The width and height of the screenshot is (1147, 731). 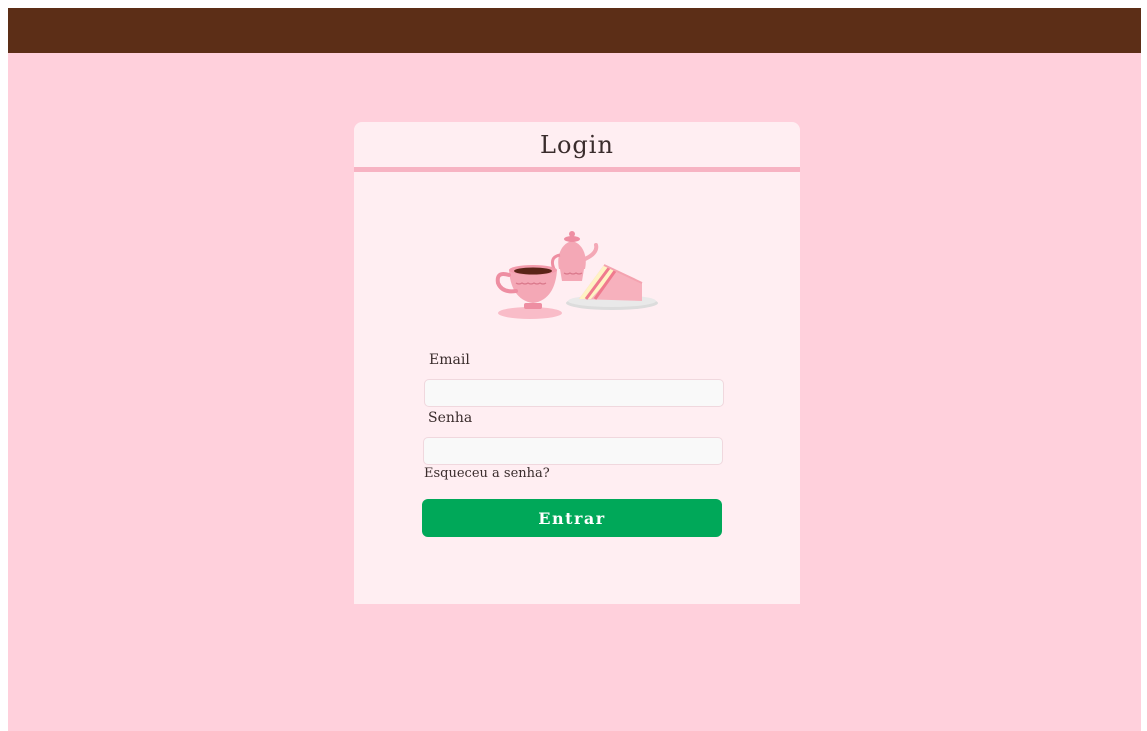 What do you see at coordinates (487, 473) in the screenshot?
I see `forgot-password-link: Esqueceu a senha?` at bounding box center [487, 473].